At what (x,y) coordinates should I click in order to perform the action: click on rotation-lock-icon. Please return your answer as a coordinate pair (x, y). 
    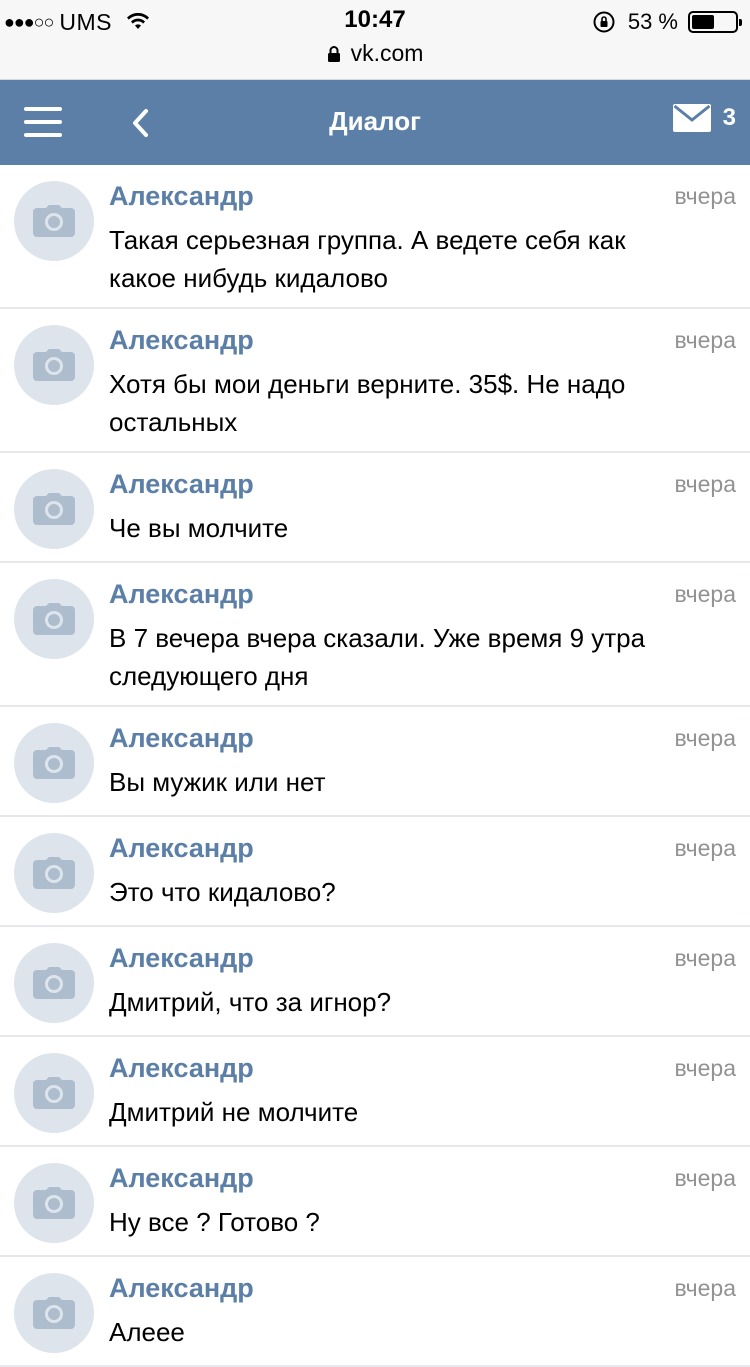
    Looking at the image, I should click on (604, 22).